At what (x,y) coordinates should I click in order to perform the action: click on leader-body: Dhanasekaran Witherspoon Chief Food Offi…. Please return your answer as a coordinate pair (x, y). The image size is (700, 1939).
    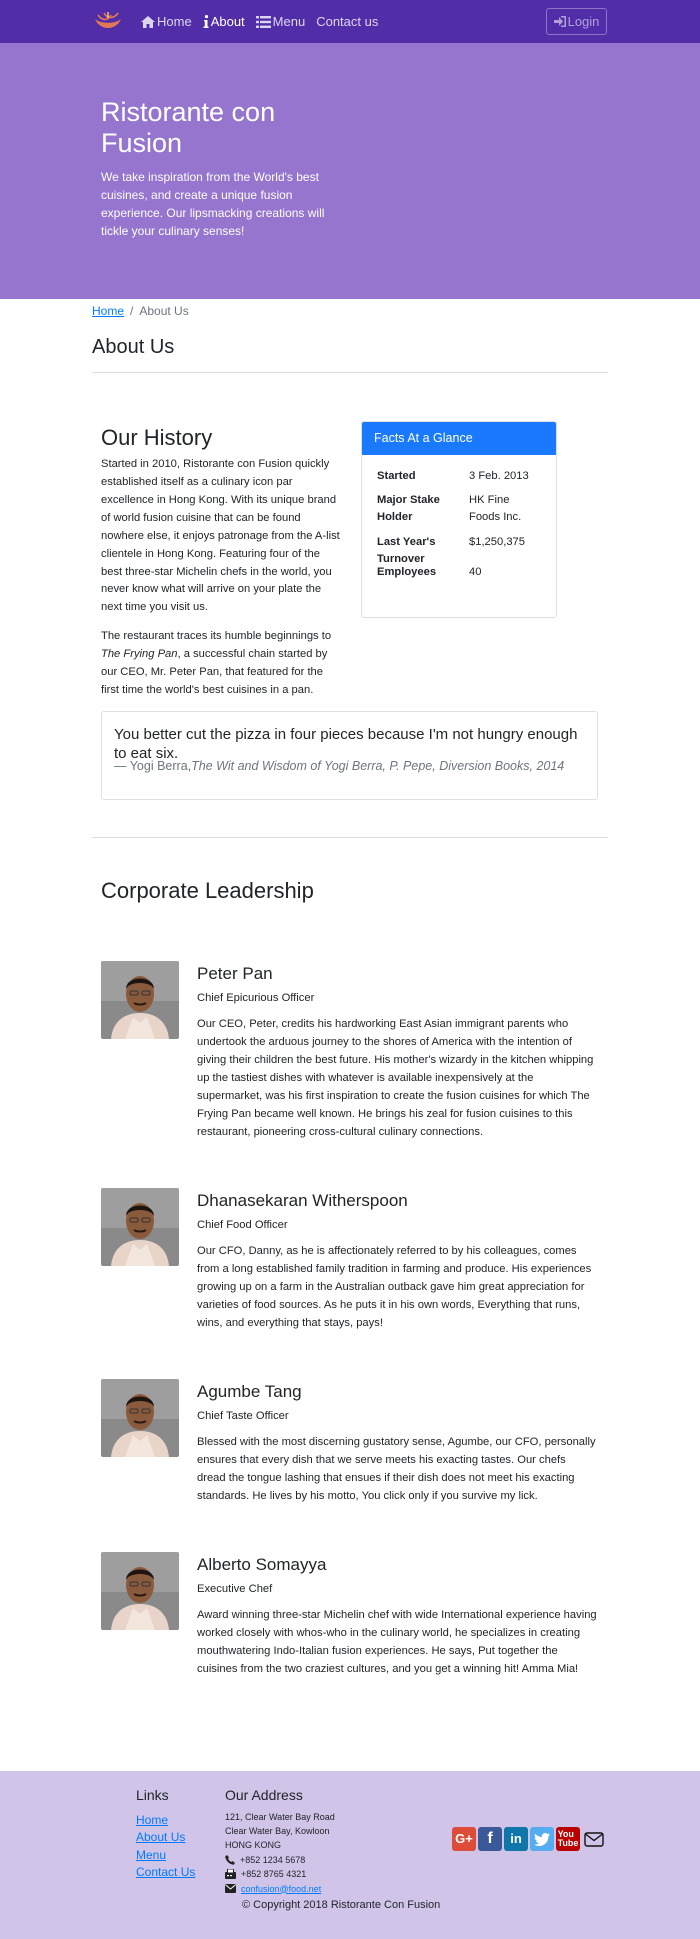
    Looking at the image, I should click on (397, 1260).